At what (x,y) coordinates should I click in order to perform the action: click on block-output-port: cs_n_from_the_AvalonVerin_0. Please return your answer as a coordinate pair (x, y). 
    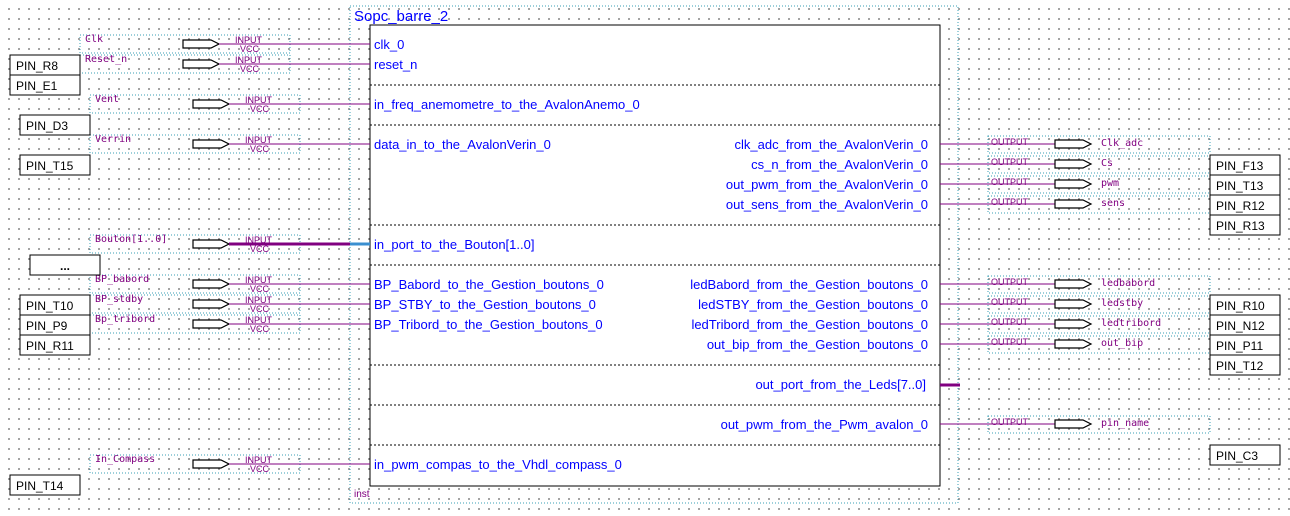
    Looking at the image, I should click on (839, 164).